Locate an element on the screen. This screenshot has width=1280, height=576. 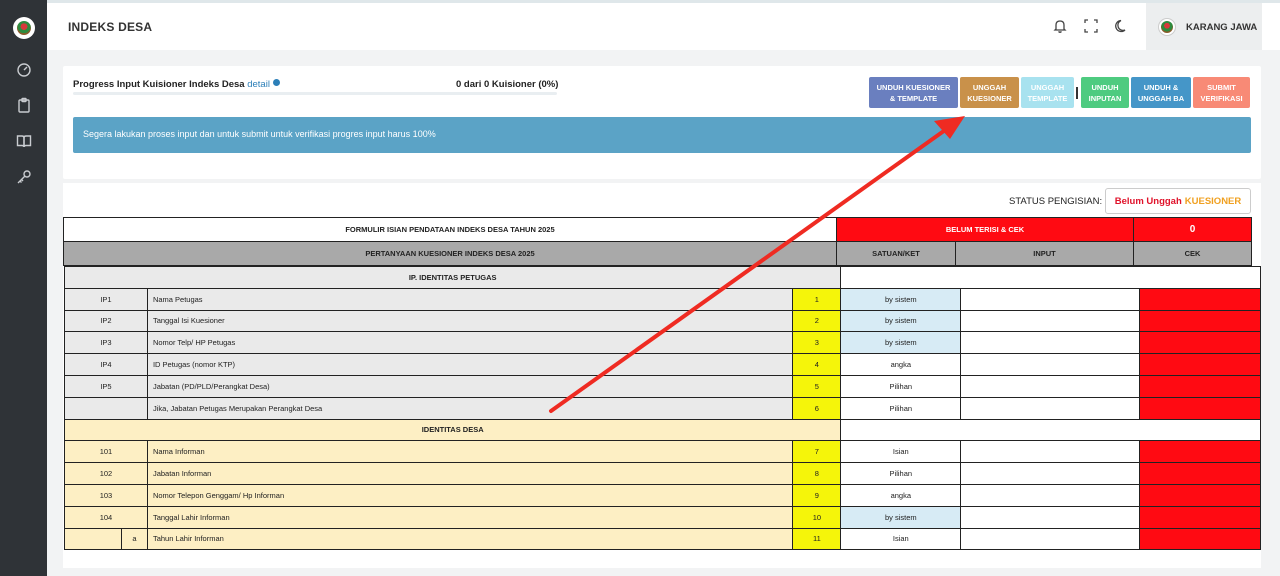
row-number: 3 is located at coordinates (817, 343).